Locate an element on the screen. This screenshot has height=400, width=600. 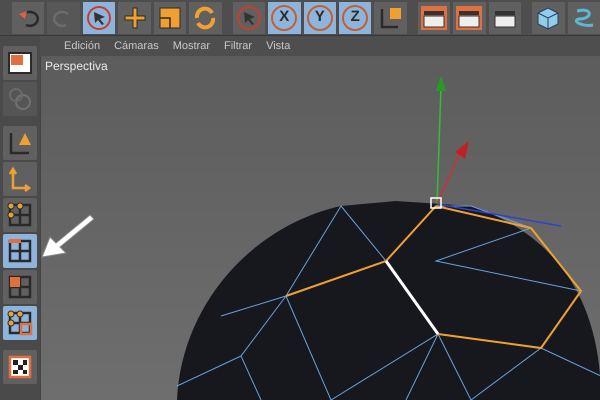
menu-item: Mostrar is located at coordinates (191, 46).